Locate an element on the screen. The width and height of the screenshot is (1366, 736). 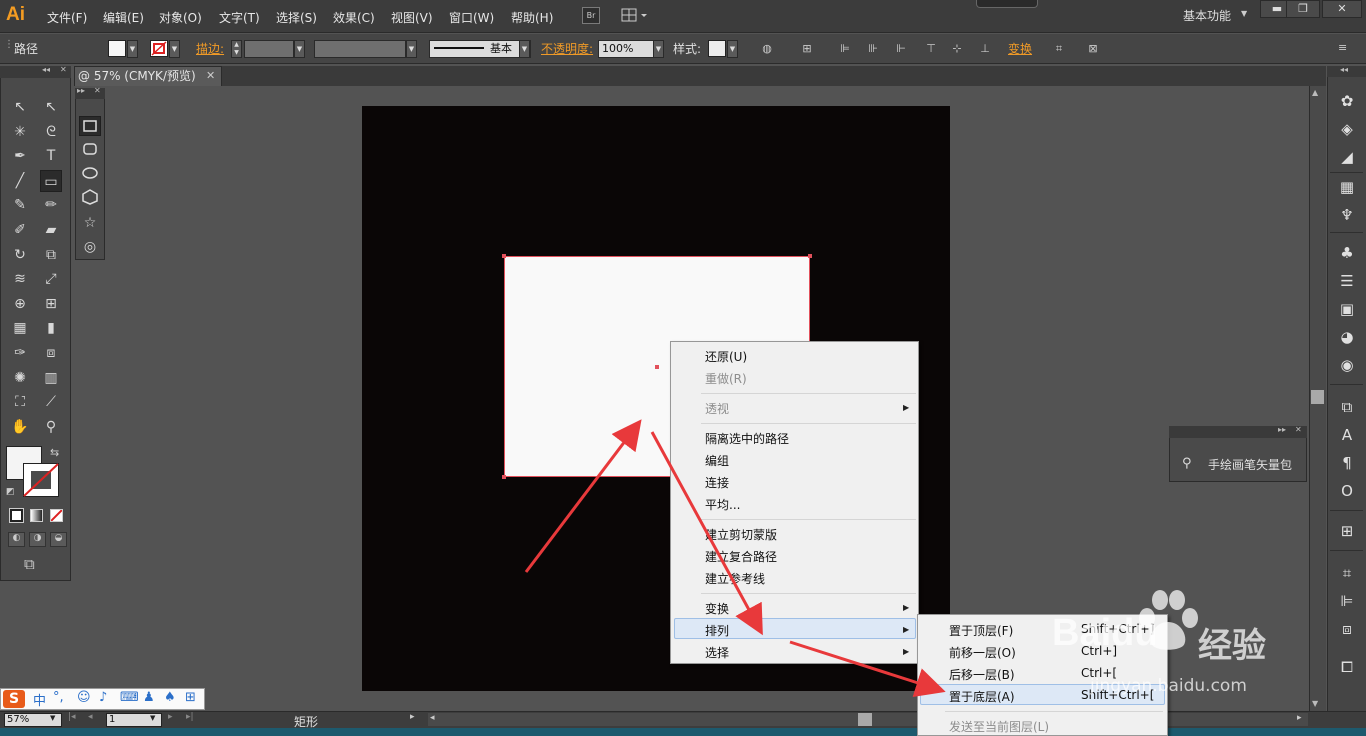
stroke-panel-icon: ☰ is located at coordinates (1347, 281).